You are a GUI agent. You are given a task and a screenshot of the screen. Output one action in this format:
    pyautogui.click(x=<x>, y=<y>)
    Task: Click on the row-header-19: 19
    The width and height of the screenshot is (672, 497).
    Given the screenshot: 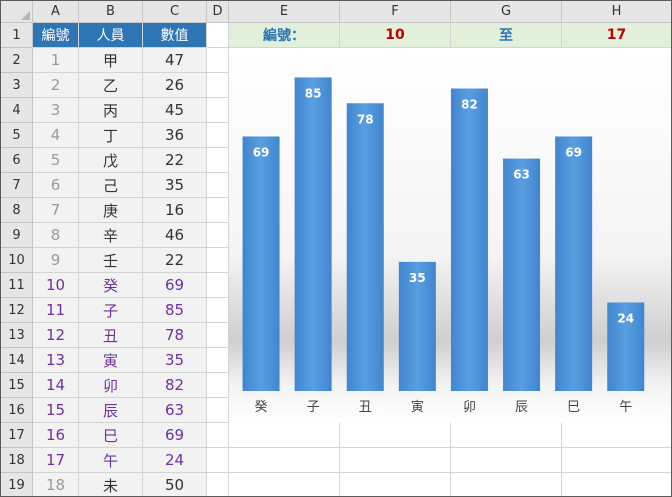 What is the action you would take?
    pyautogui.click(x=17, y=484)
    